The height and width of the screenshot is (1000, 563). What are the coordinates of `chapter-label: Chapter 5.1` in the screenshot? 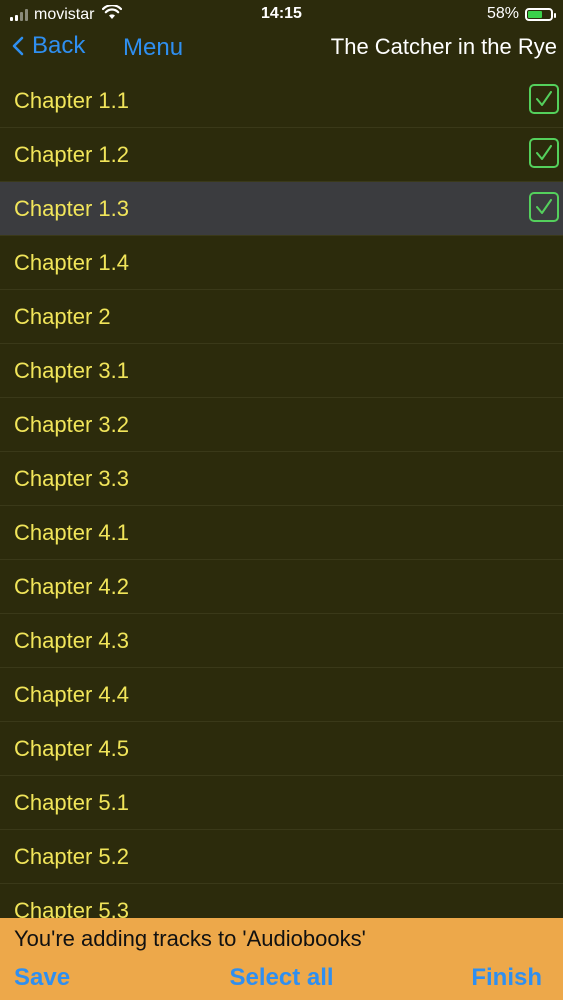 It's located at (71, 802).